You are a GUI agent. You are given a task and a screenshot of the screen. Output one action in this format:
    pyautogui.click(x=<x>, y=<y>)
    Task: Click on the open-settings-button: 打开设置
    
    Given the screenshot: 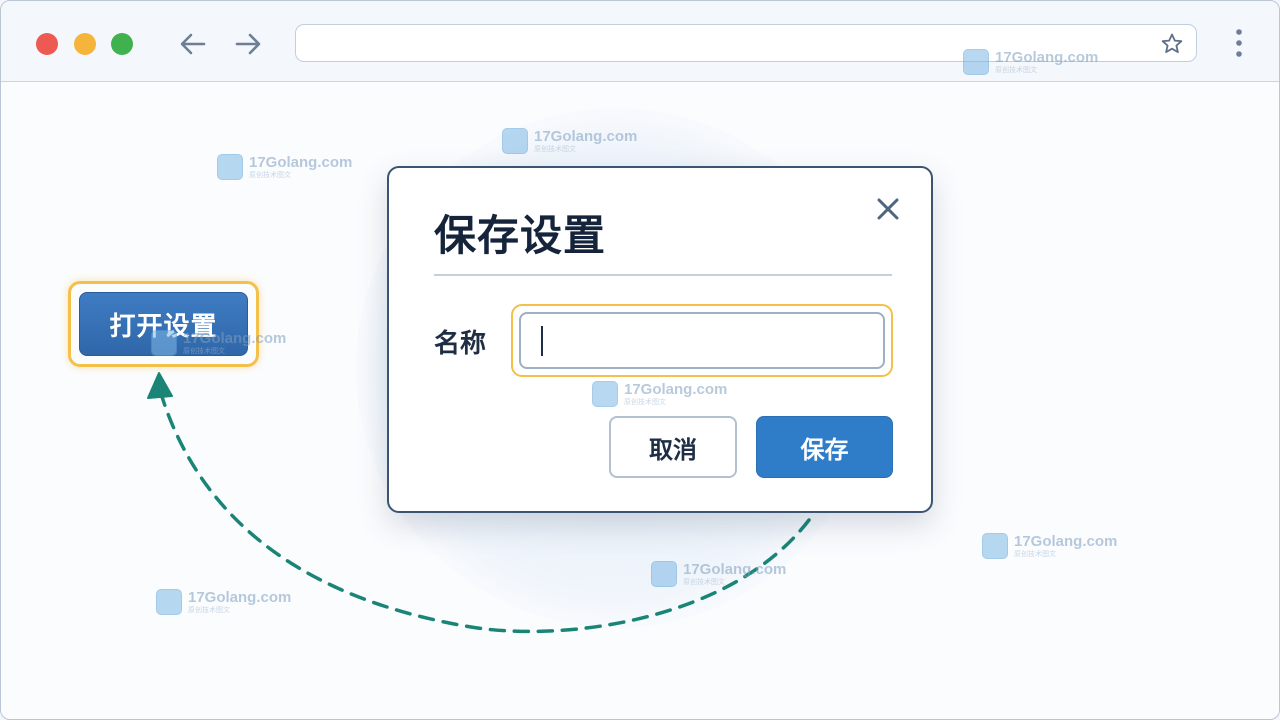 What is the action you would take?
    pyautogui.click(x=163, y=324)
    